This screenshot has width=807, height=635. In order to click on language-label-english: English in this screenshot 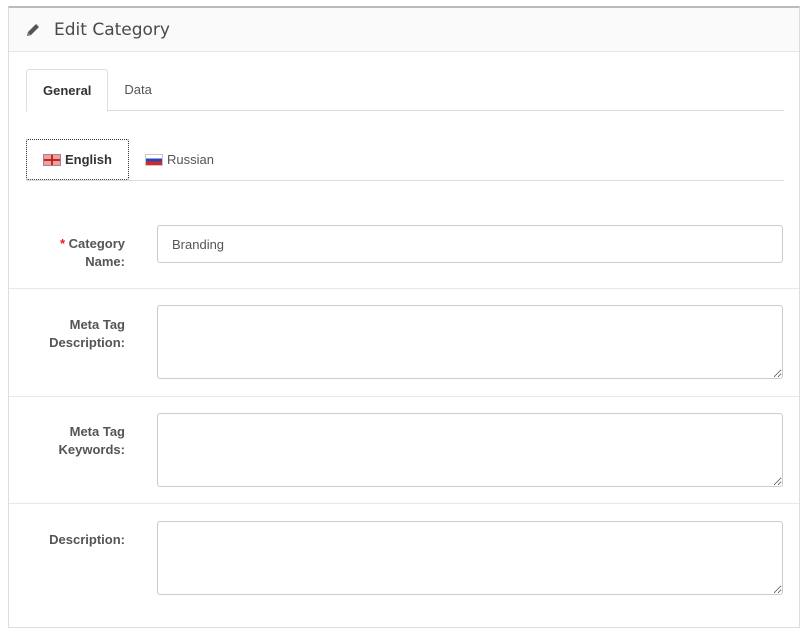, I will do `click(88, 159)`.